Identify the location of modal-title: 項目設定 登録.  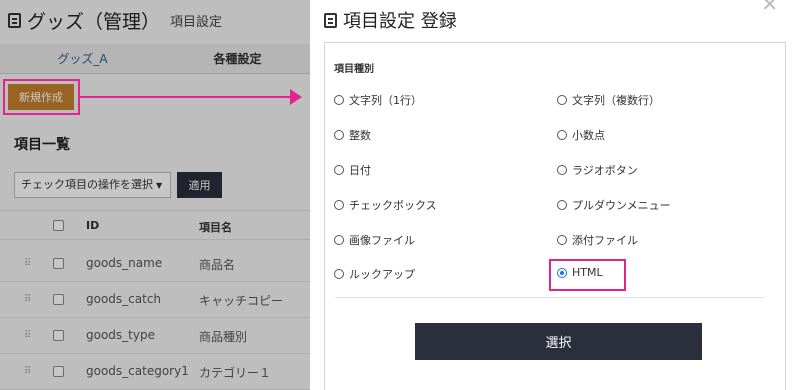
(400, 21).